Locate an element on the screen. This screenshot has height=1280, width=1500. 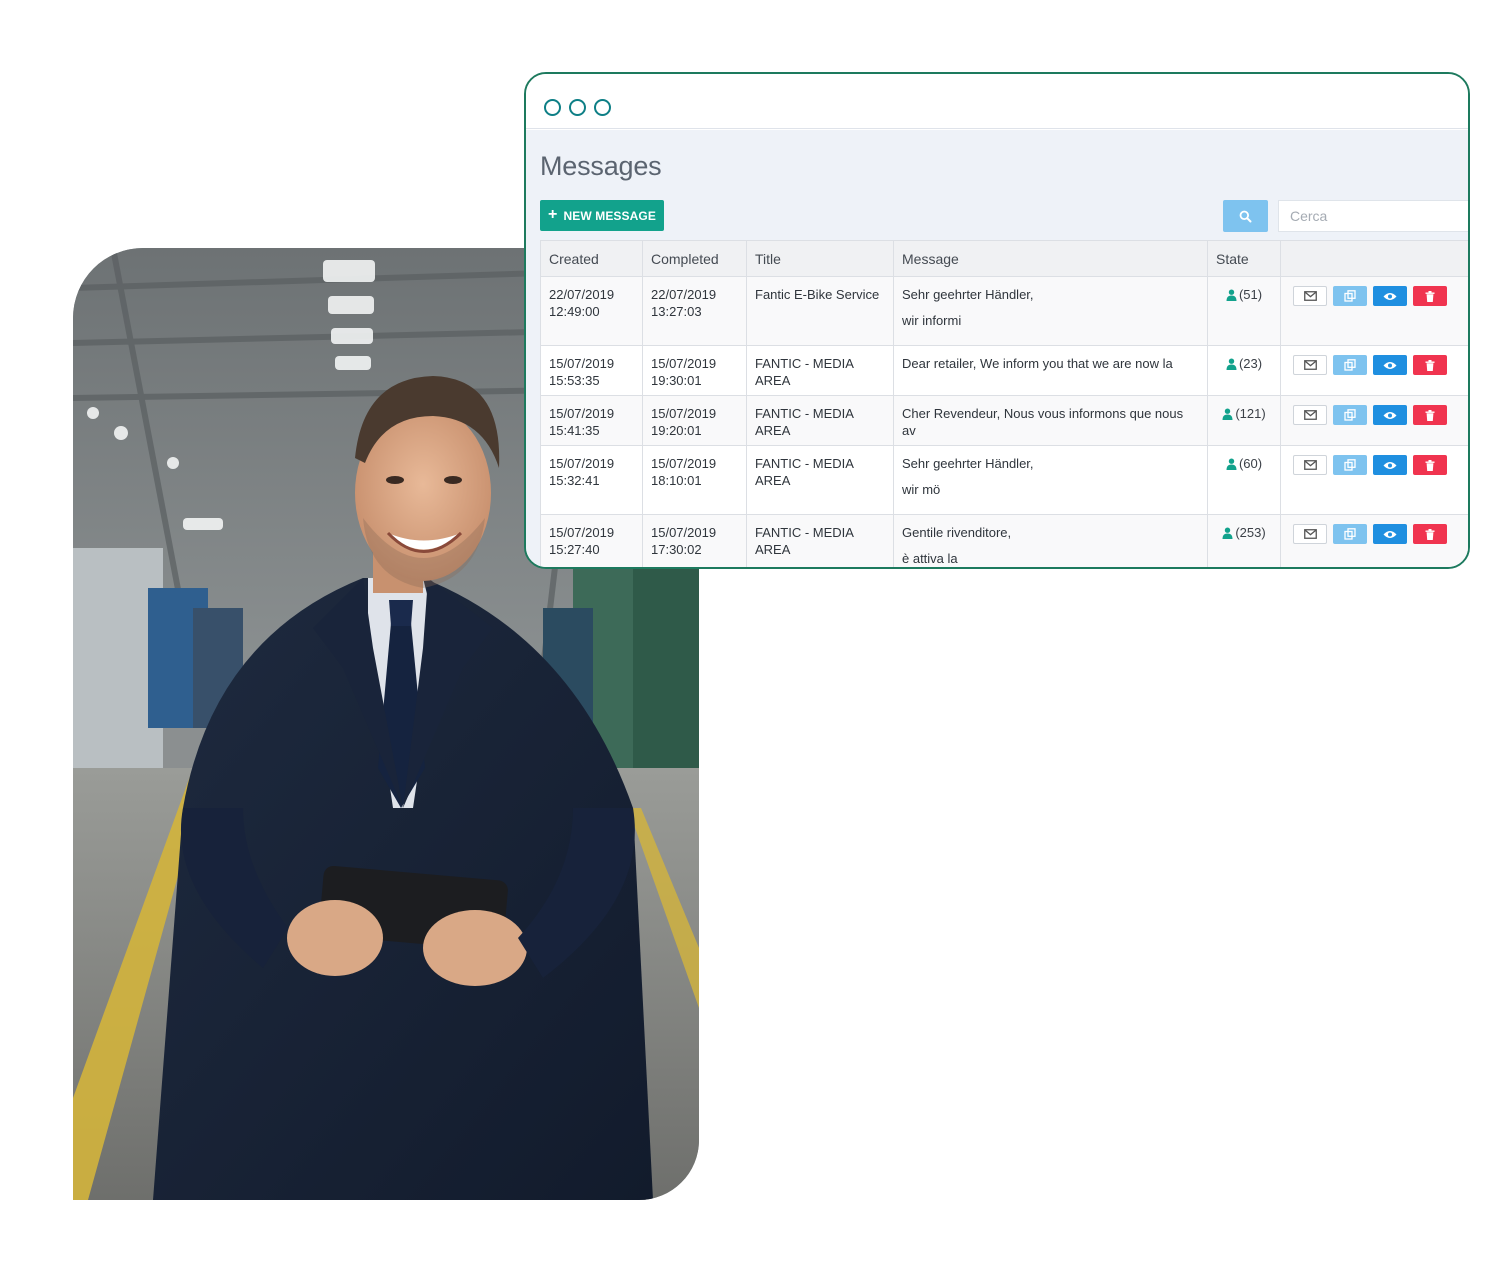
actions-cell is located at coordinates (1374, 480).